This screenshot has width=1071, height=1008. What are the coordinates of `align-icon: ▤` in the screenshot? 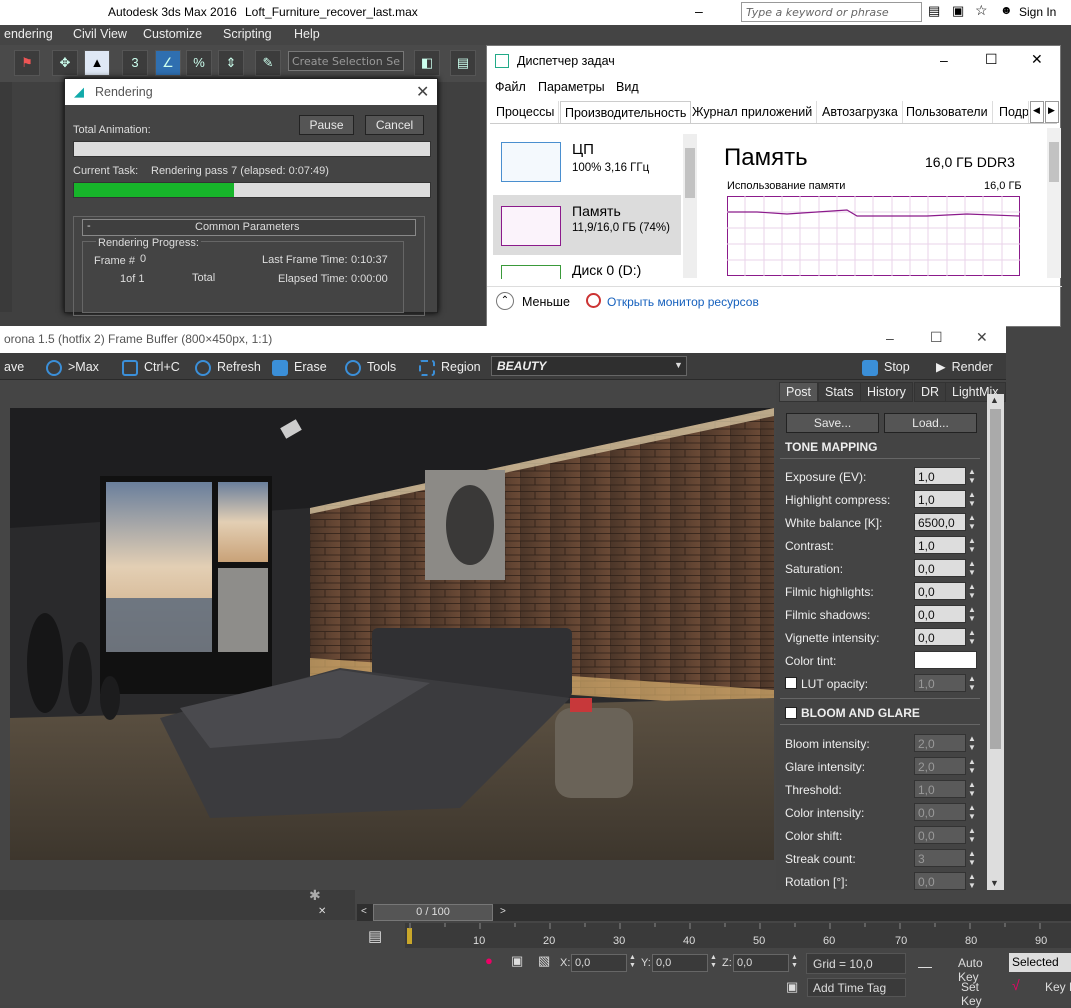 It's located at (463, 63).